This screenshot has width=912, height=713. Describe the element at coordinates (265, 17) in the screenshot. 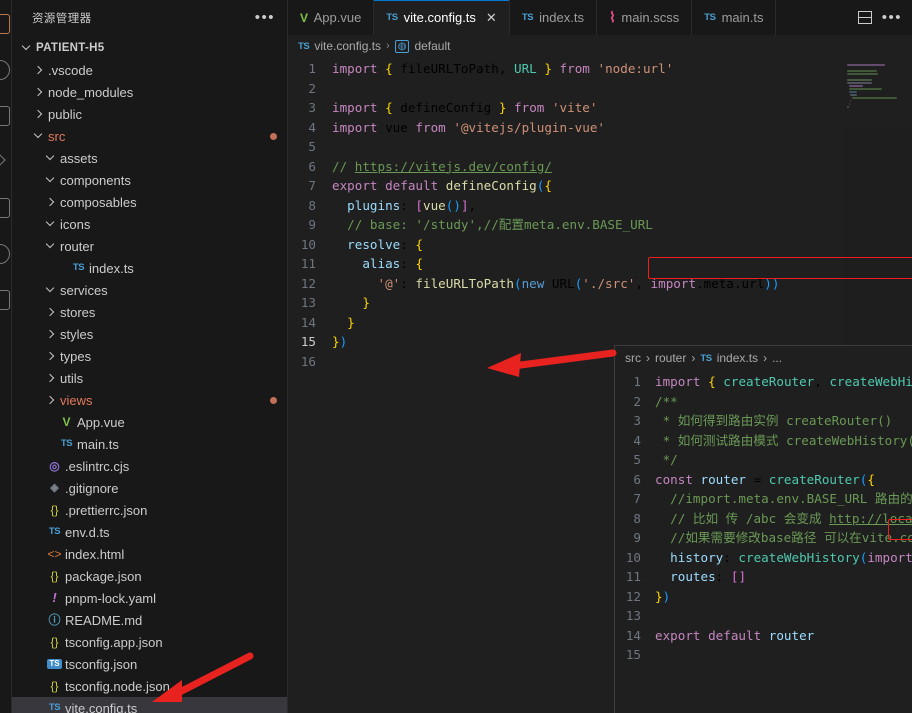

I see `explorer-more-icon: •••` at that location.